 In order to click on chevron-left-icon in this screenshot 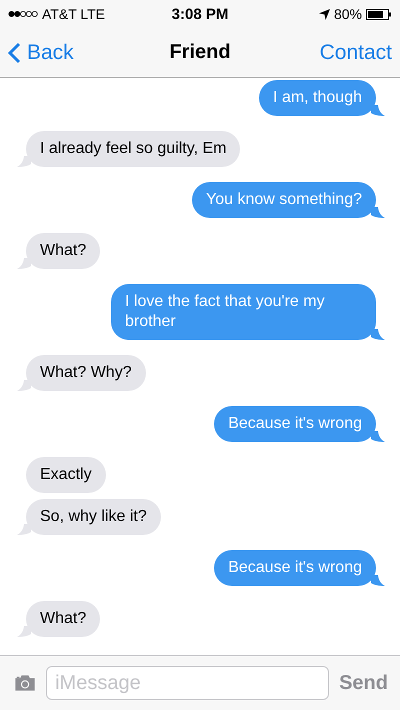, I will do `click(14, 53)`.